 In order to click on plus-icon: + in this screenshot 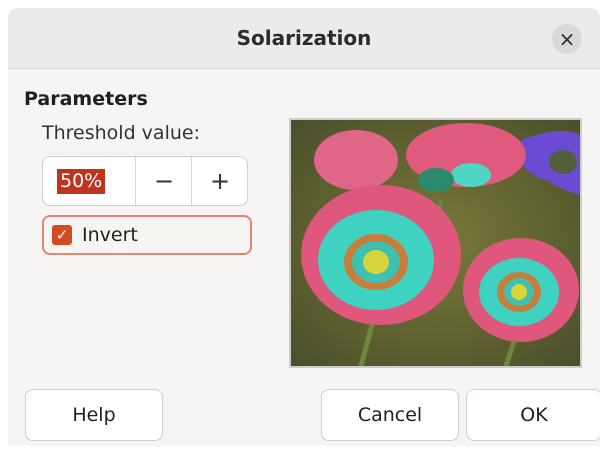, I will do `click(220, 181)`.